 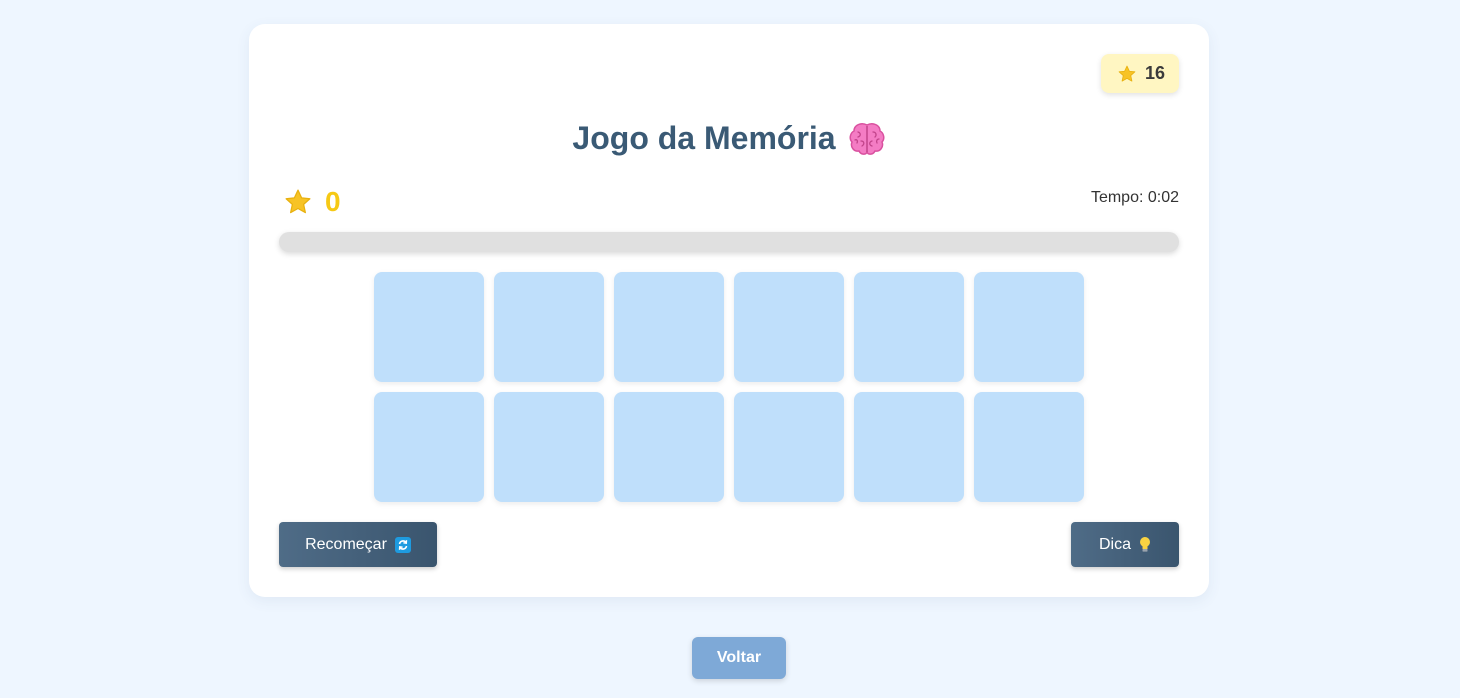 I want to click on timer: Tempo: 0:02, so click(x=1134, y=197).